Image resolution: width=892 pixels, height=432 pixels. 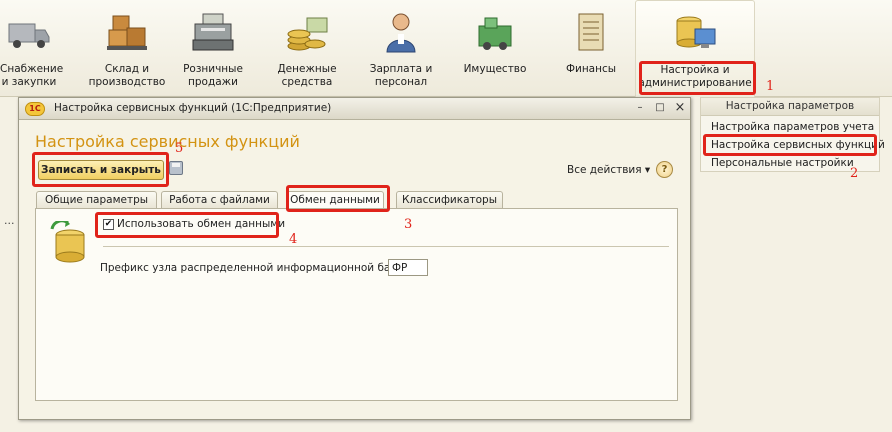 I want to click on section-label: Денежные средства, so click(x=307, y=75).